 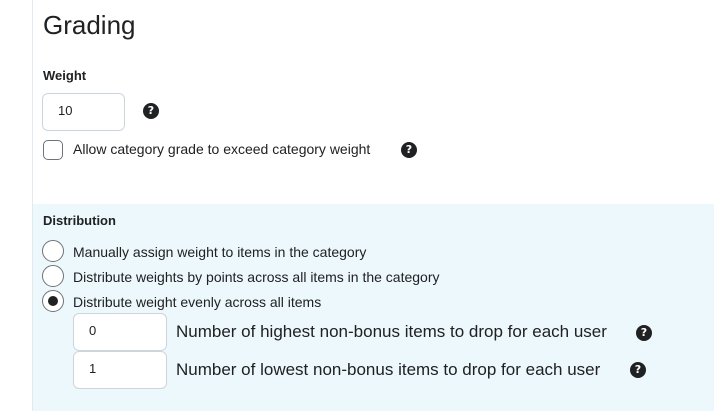 I want to click on page-title: Grading, so click(x=89, y=25).